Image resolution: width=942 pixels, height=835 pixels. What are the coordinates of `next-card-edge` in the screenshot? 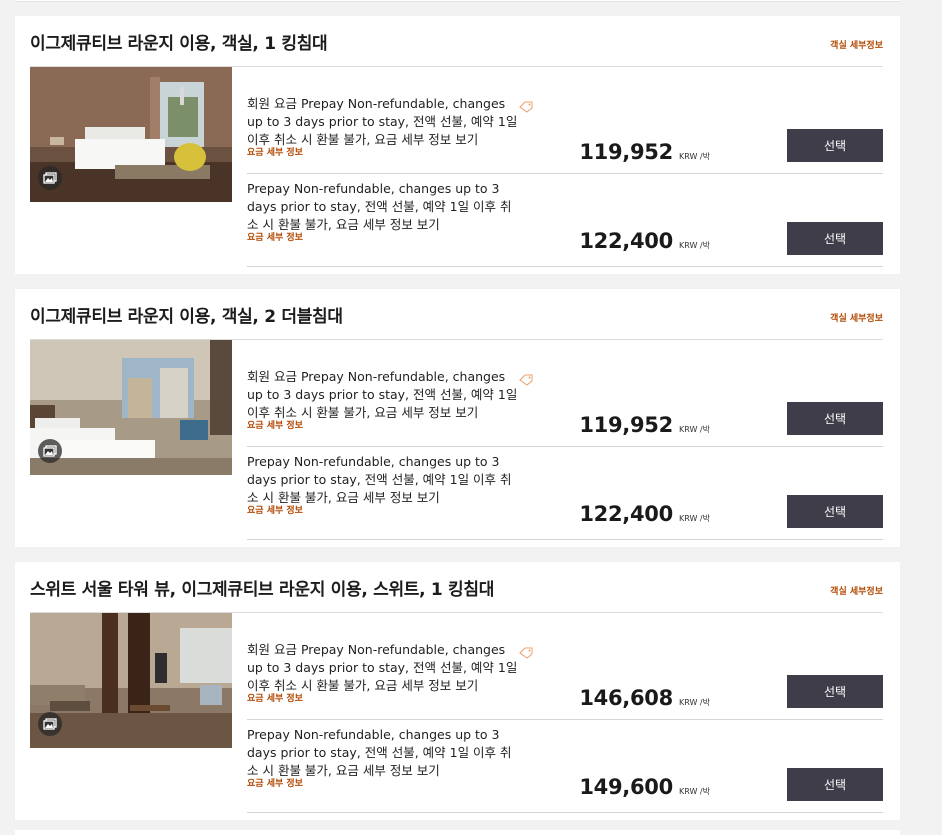 It's located at (457, 832).